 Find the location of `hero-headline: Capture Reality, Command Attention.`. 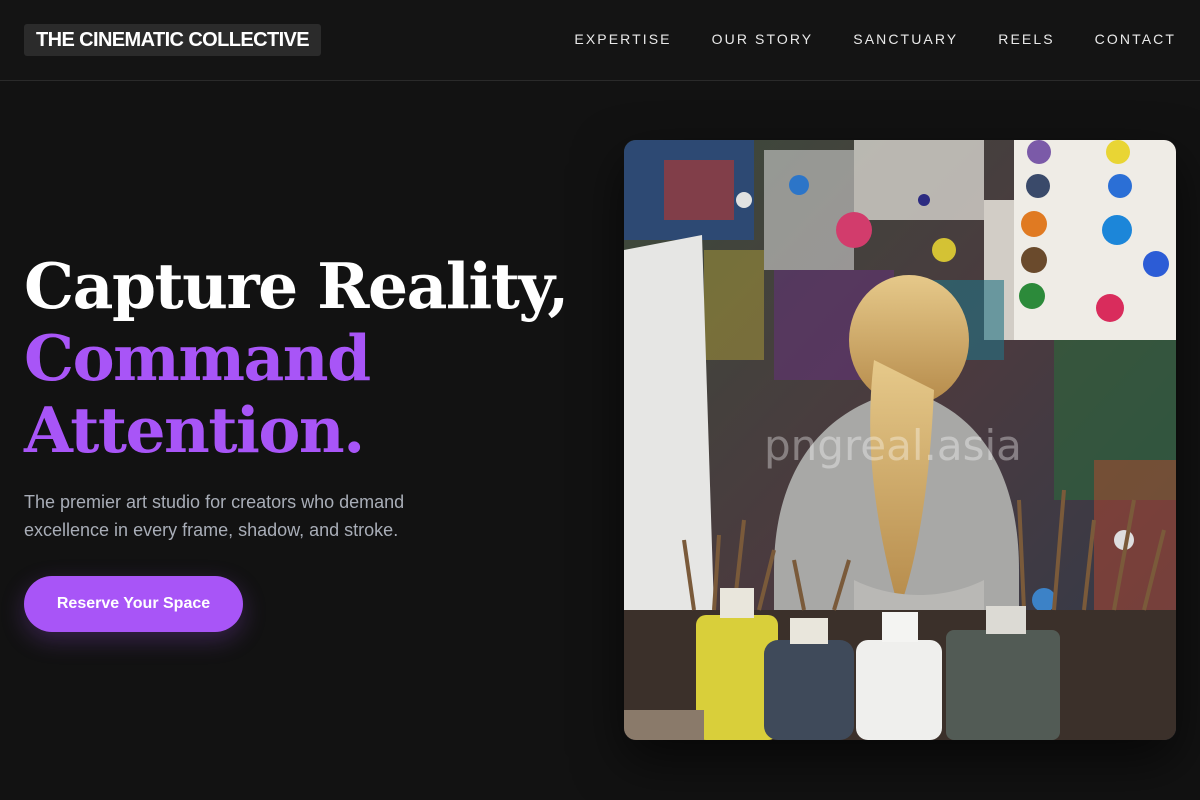

hero-headline: Capture Reality, Command Attention. is located at coordinates (304, 358).